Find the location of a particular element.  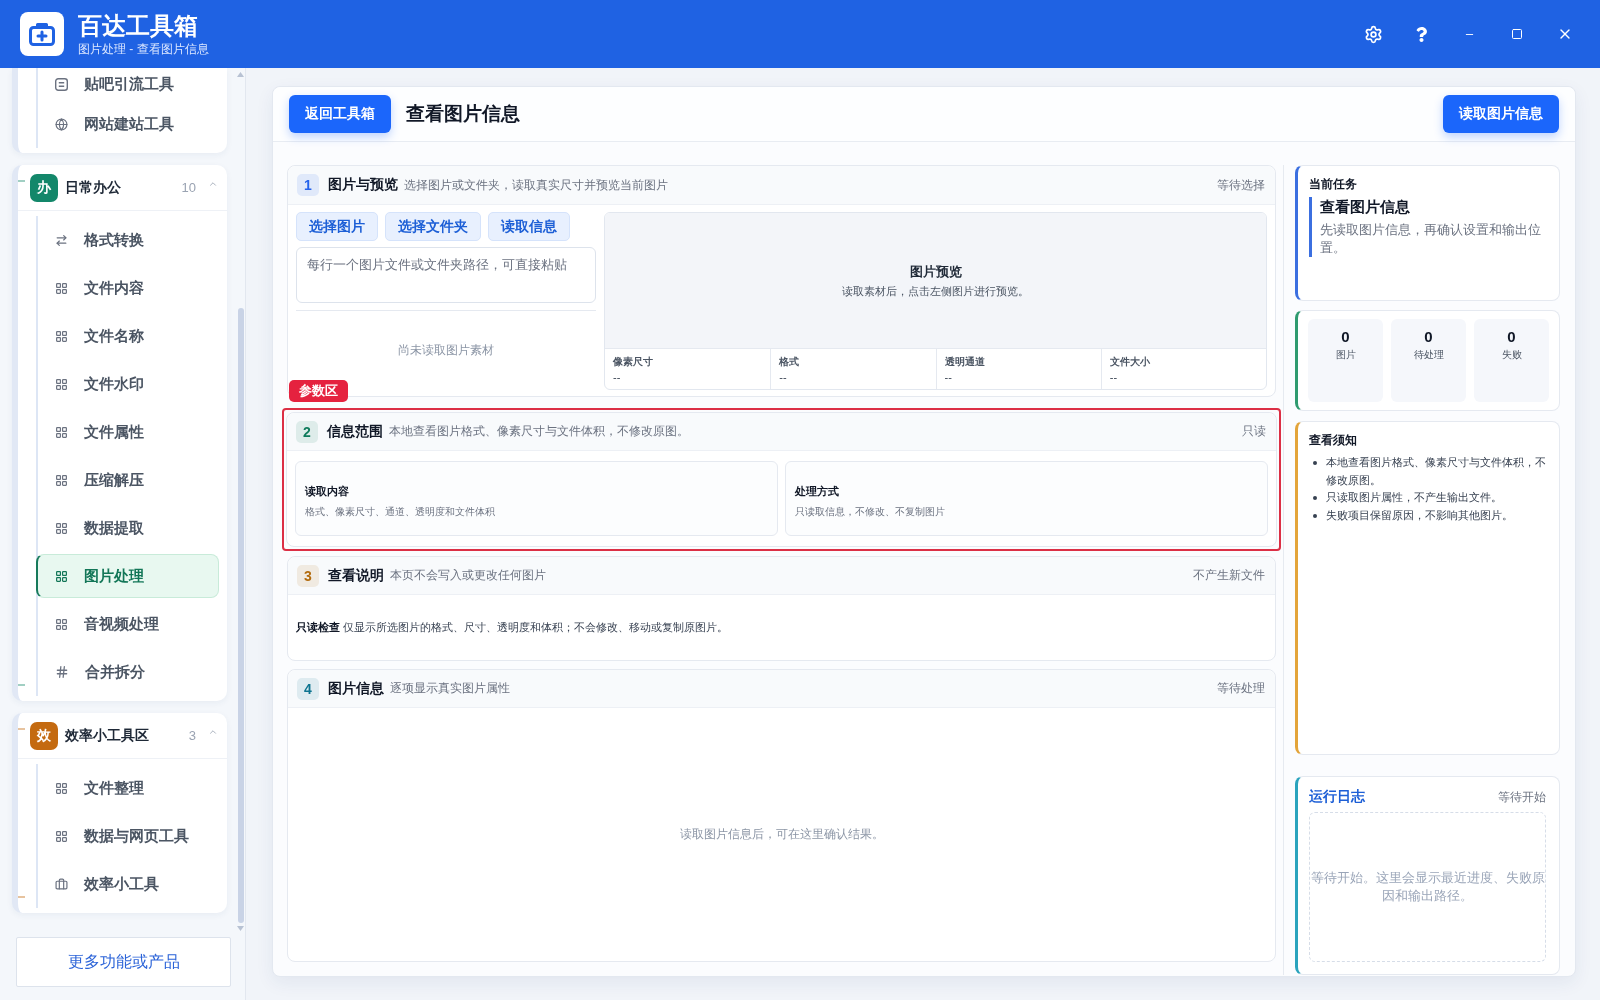

page-title: 查看图片信息 is located at coordinates (463, 114).